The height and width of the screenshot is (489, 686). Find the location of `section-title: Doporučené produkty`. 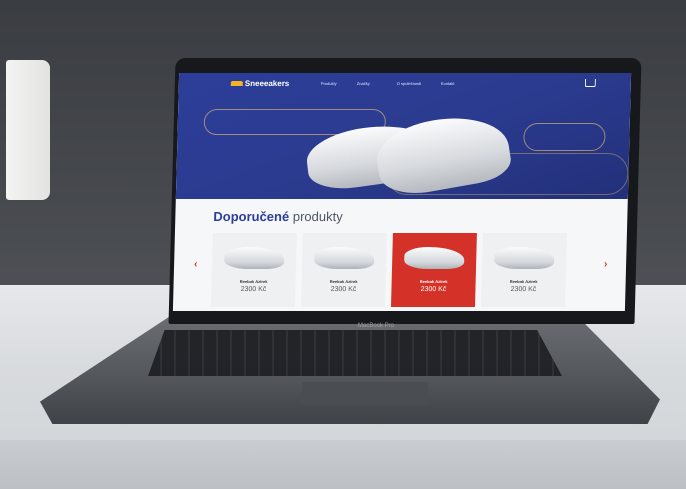

section-title: Doporučené produkty is located at coordinates (278, 216).